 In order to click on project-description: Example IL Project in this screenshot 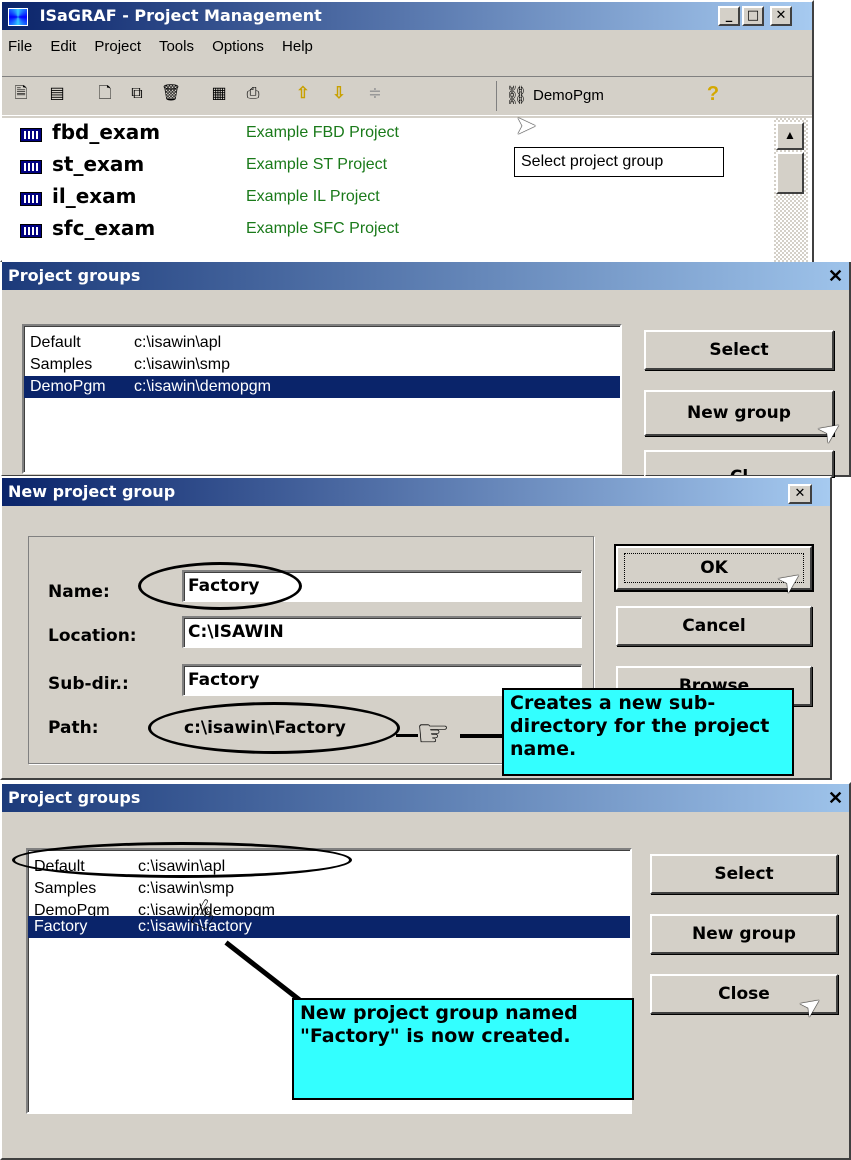, I will do `click(313, 196)`.